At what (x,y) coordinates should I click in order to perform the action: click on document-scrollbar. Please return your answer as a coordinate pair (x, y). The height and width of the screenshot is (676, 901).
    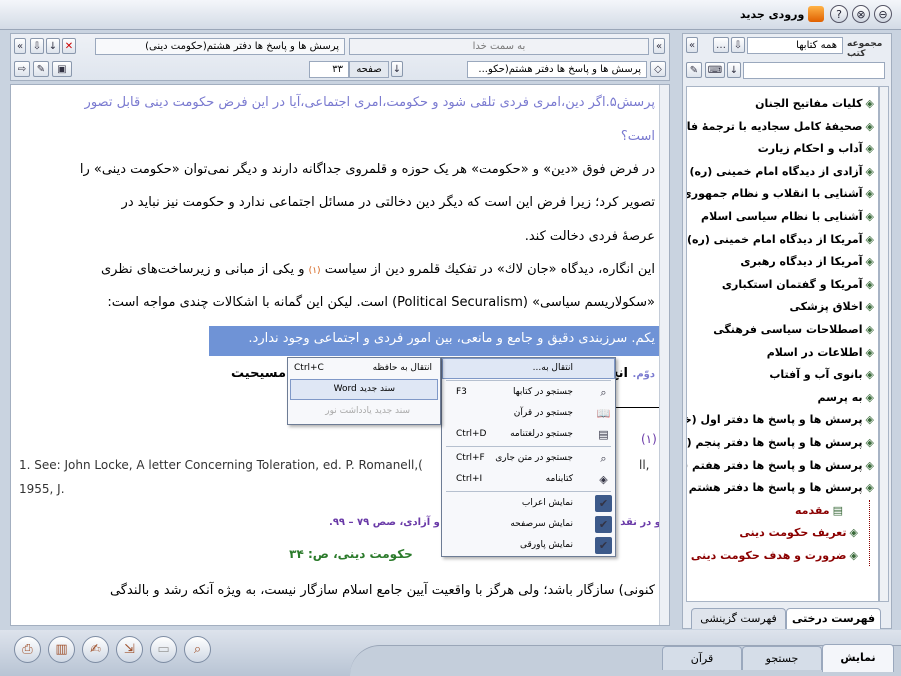
    Looking at the image, I should click on (664, 355).